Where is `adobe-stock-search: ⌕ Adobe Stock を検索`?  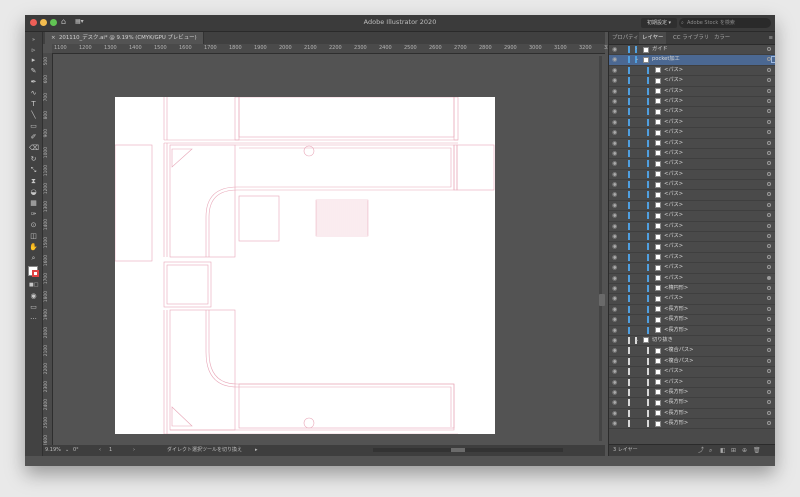
adobe-stock-search: ⌕ Adobe Stock を検索 is located at coordinates (725, 23).